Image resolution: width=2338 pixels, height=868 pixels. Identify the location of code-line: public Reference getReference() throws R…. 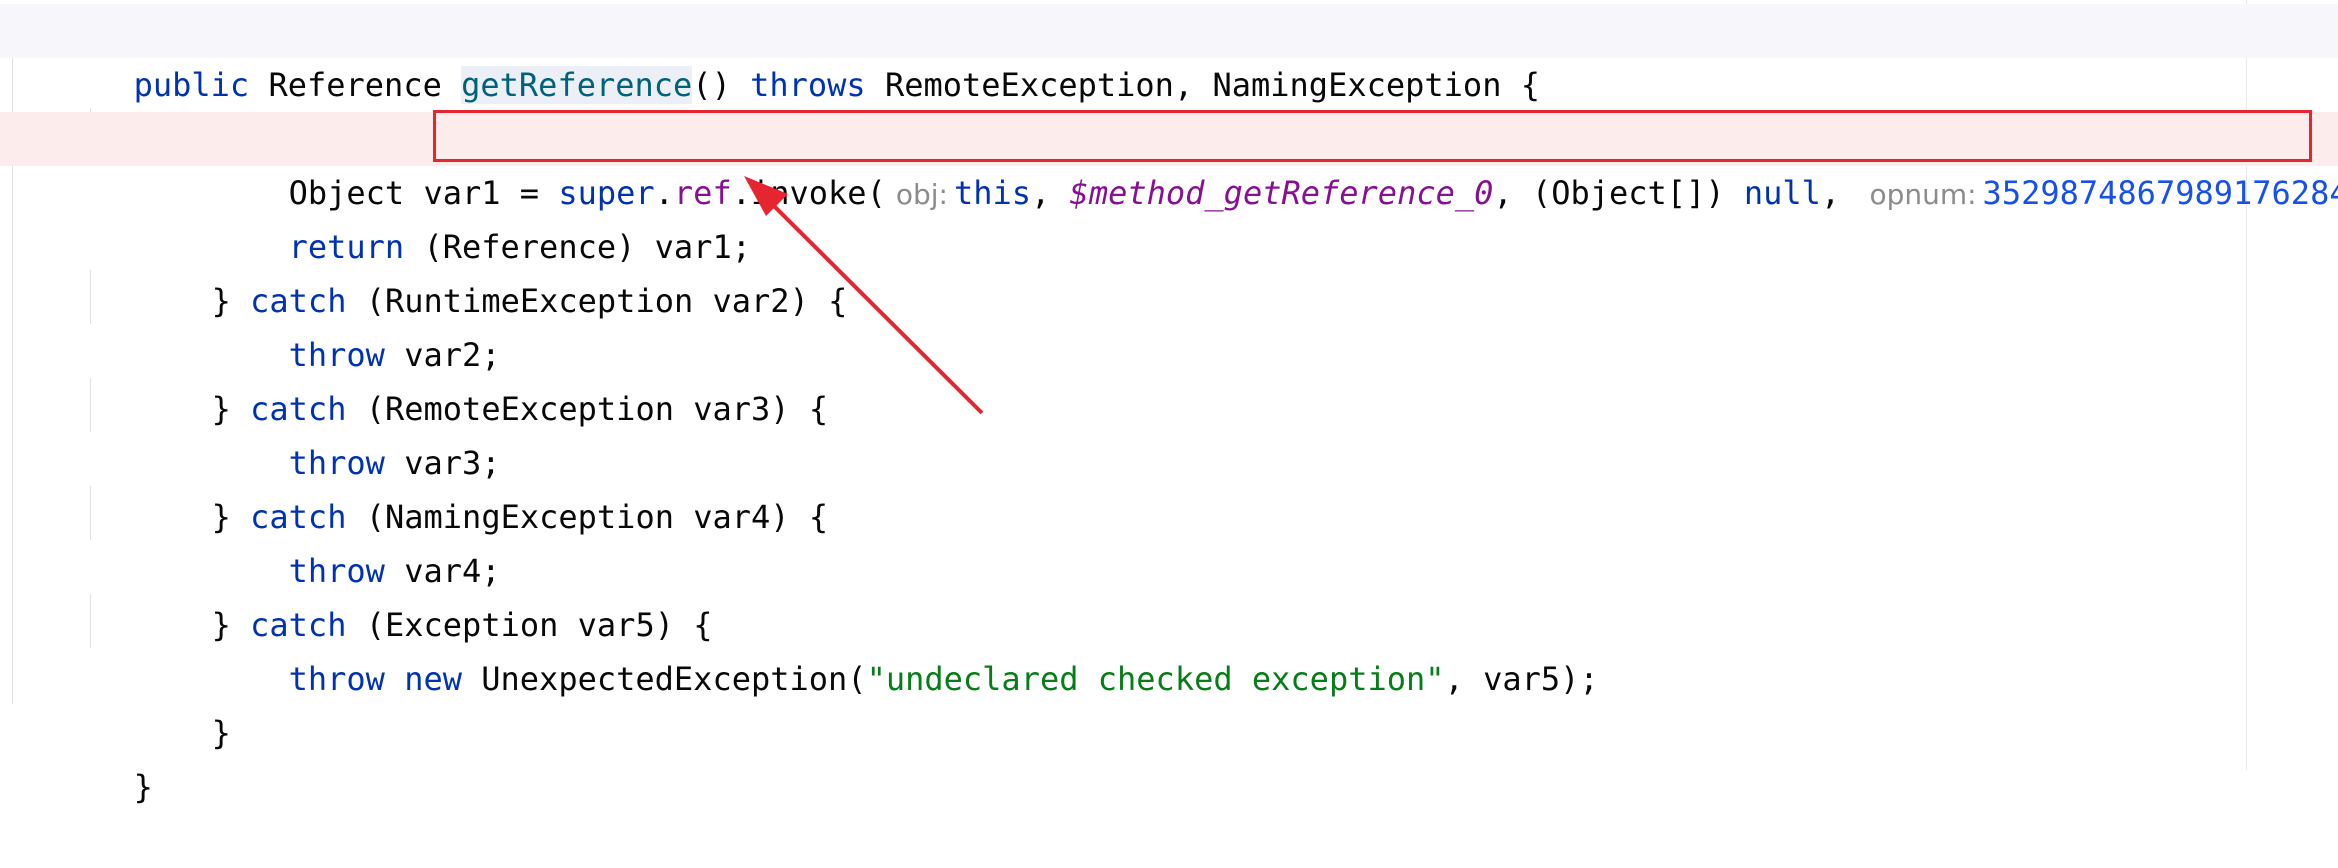
(1169, 54).